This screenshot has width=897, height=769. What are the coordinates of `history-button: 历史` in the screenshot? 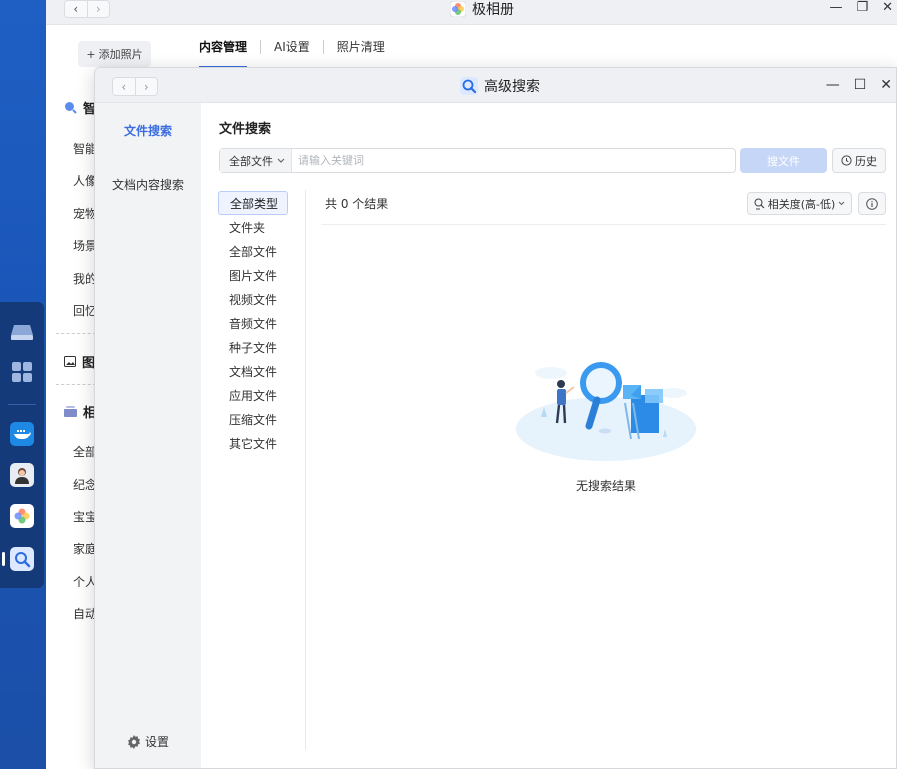 It's located at (859, 160).